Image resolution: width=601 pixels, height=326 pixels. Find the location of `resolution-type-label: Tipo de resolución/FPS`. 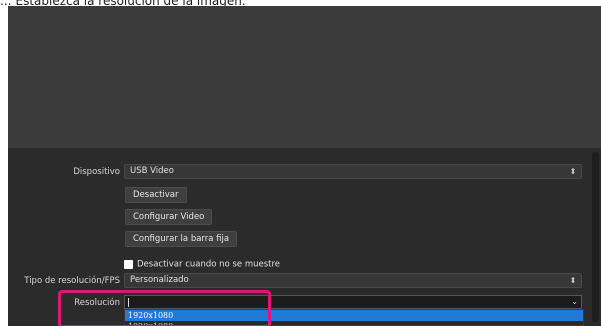

resolution-type-label: Tipo de resolución/FPS is located at coordinates (72, 281).